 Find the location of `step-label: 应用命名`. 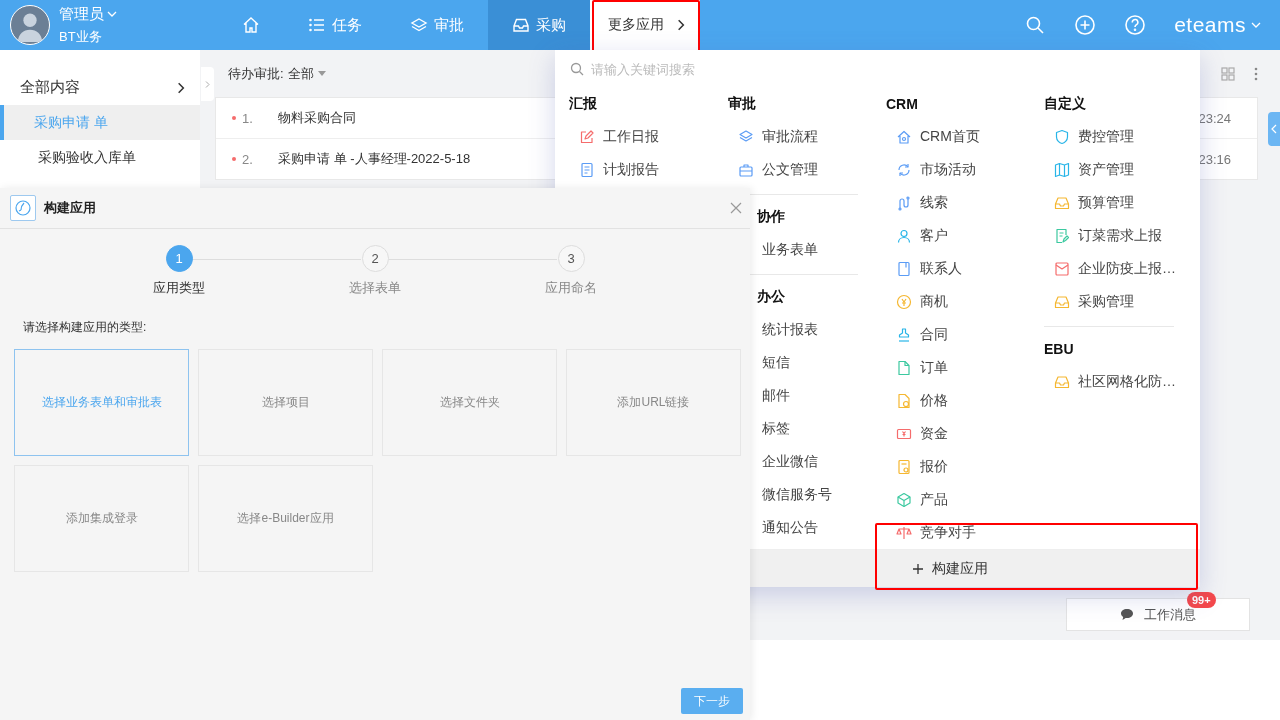

step-label: 应用命名 is located at coordinates (571, 288).